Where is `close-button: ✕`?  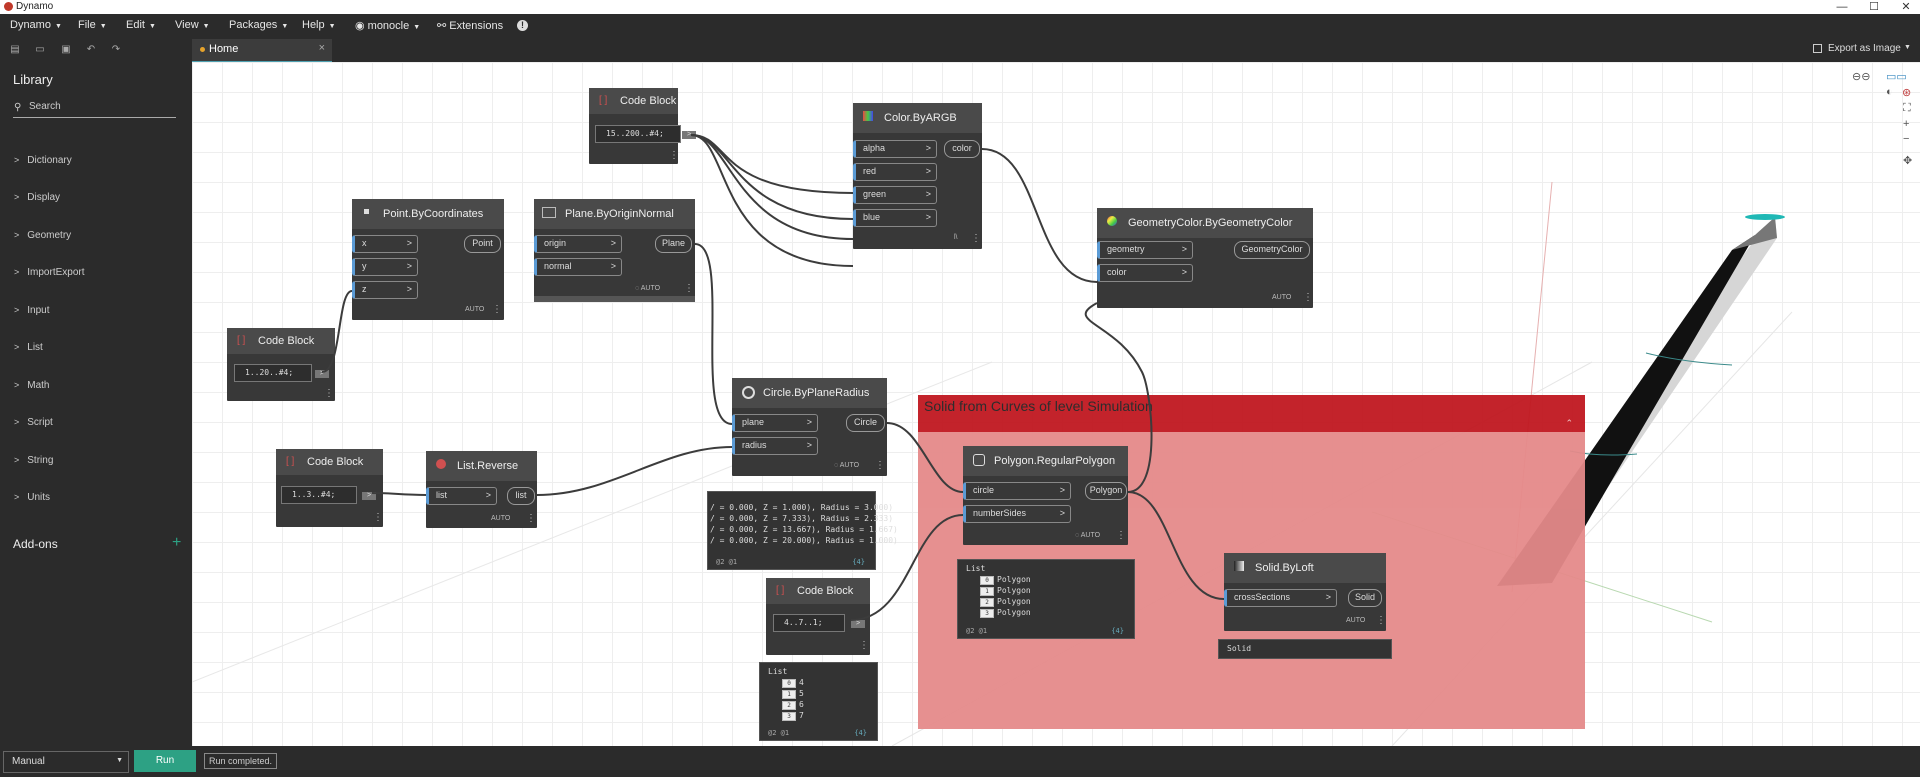
close-button: ✕ is located at coordinates (1906, 7).